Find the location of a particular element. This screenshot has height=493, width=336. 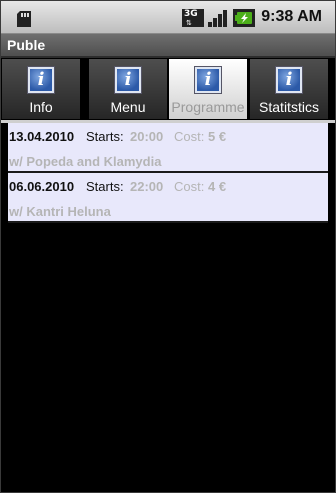

tab-bar: i Info i Menu i Programme i Statitstics is located at coordinates (168, 89).